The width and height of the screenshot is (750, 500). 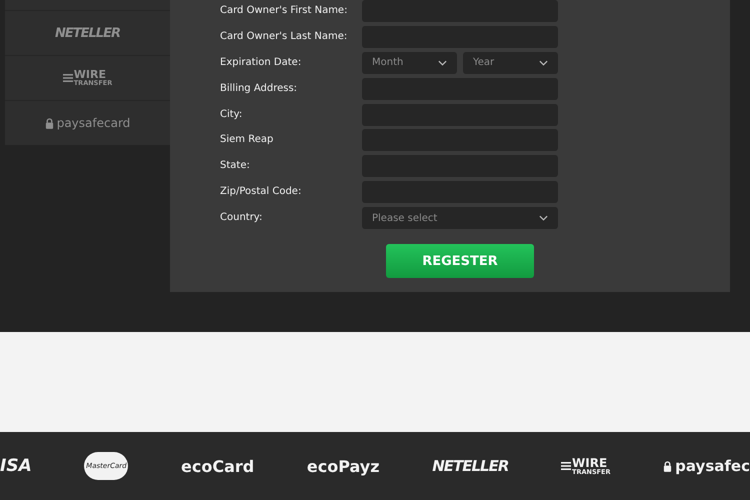 I want to click on ecocard-logo: ecoCard, so click(x=217, y=466).